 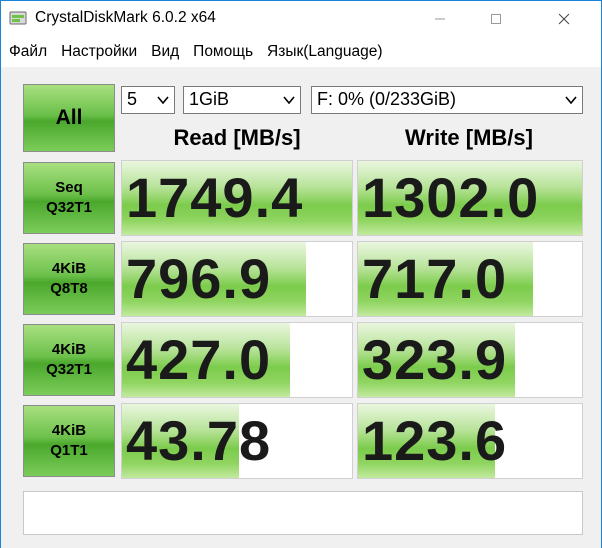 What do you see at coordinates (148, 100) in the screenshot?
I see `test-count-select: 5` at bounding box center [148, 100].